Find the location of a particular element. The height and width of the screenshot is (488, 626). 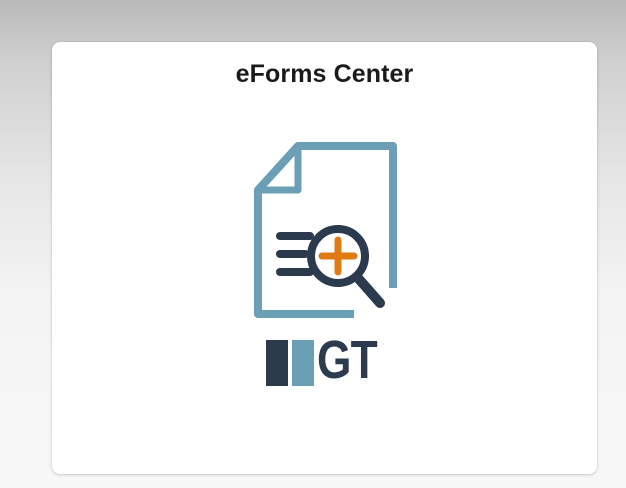

tile-title: eForms Center is located at coordinates (324, 74).